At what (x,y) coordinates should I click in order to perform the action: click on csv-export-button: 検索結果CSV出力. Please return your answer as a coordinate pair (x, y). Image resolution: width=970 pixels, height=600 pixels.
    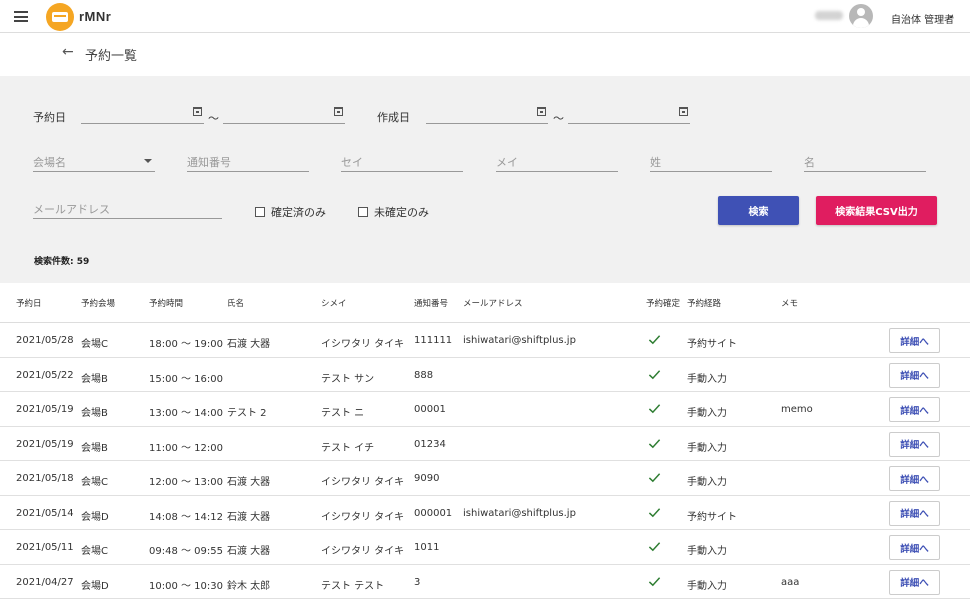
    Looking at the image, I should click on (876, 210).